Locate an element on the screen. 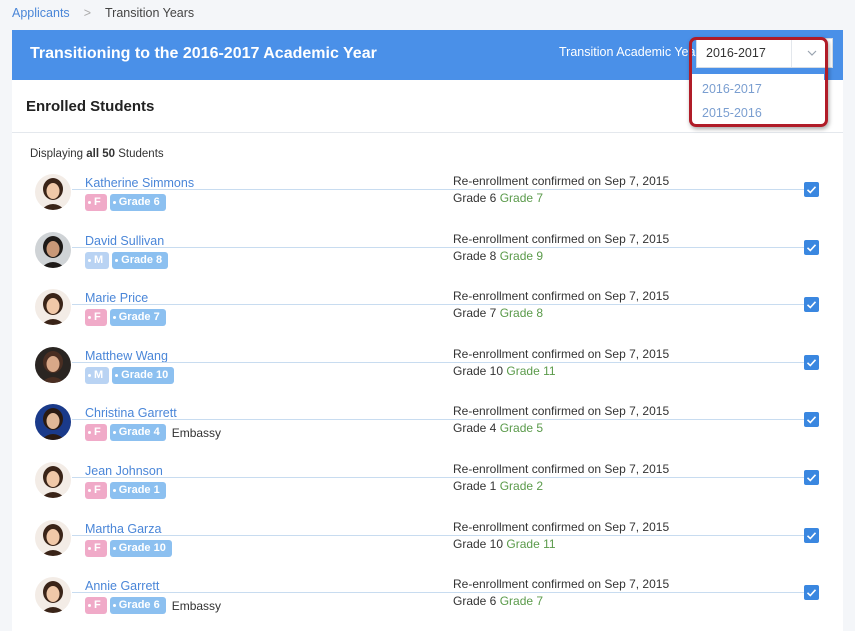 This screenshot has height=631, width=855. grade-badge: Grade 10 is located at coordinates (143, 375).